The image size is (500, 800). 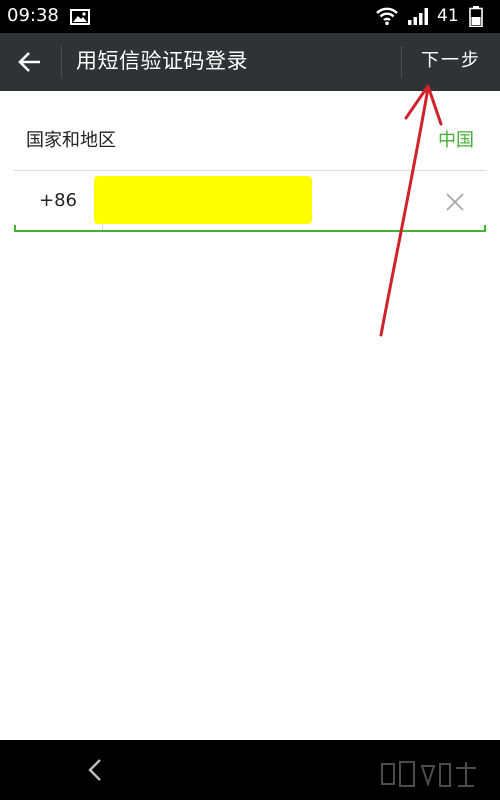 What do you see at coordinates (250, 62) in the screenshot?
I see `action-bar: 用短信验证码登录 下一步` at bounding box center [250, 62].